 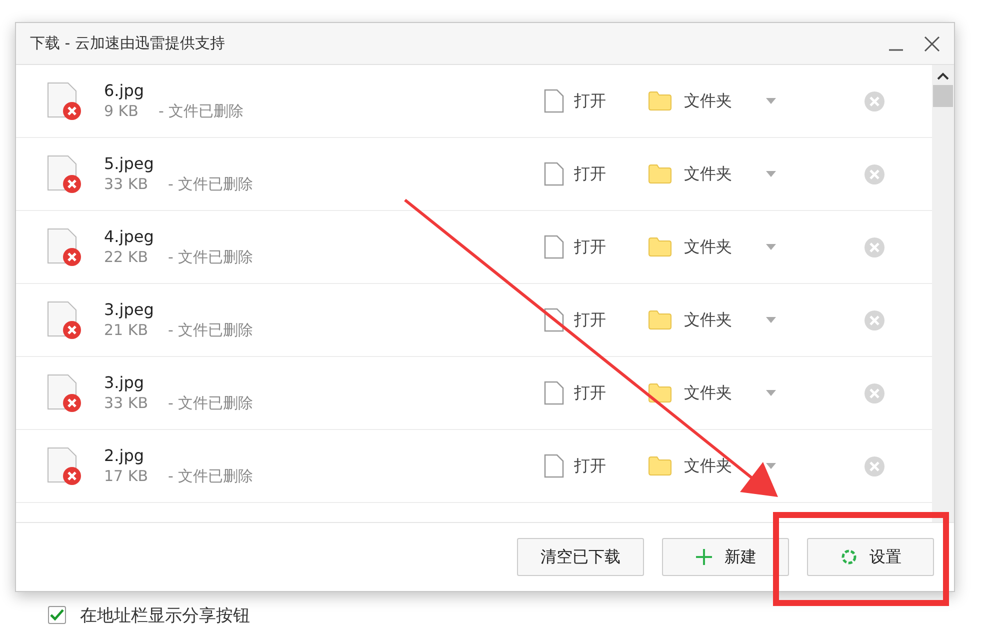 What do you see at coordinates (580, 557) in the screenshot?
I see `clear-button: 清空已下载` at bounding box center [580, 557].